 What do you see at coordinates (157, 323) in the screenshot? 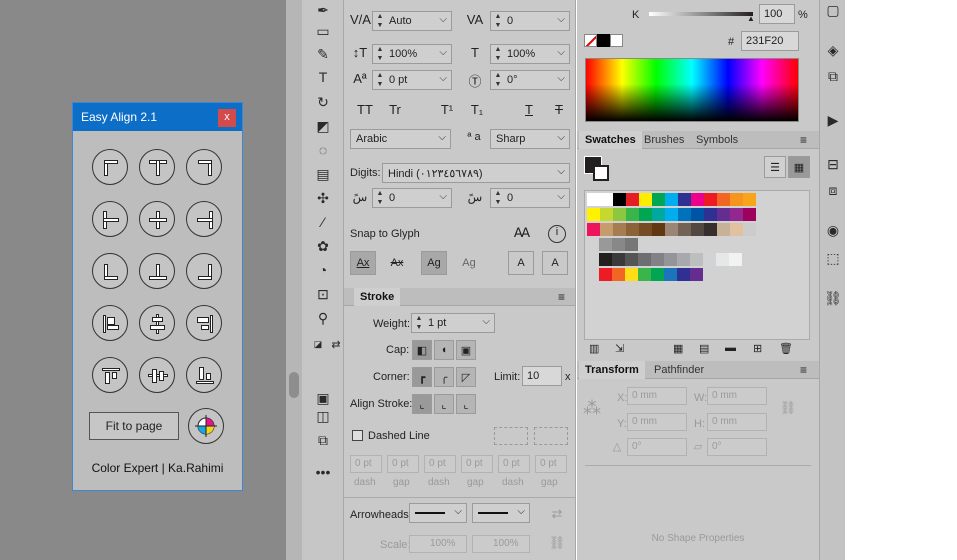
I see `align-center-vertical-button` at bounding box center [157, 323].